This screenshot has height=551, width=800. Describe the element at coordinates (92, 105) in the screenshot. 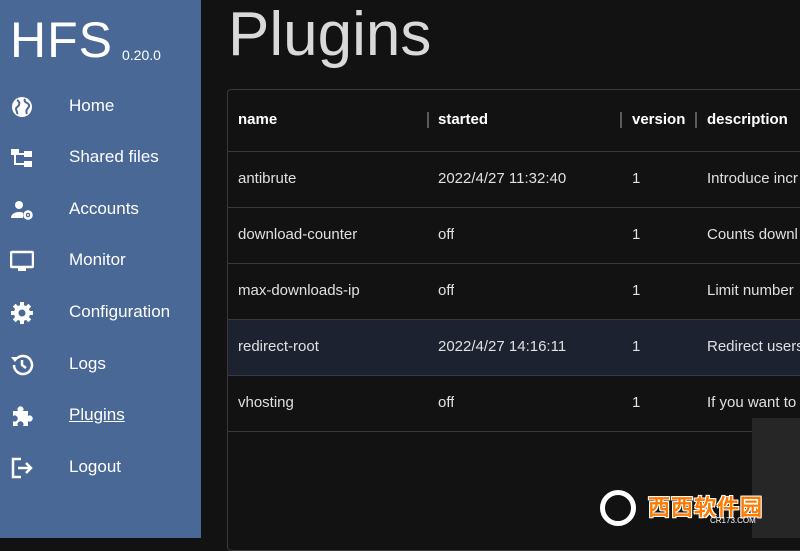

I see `sidebar-item-label: Home` at that location.